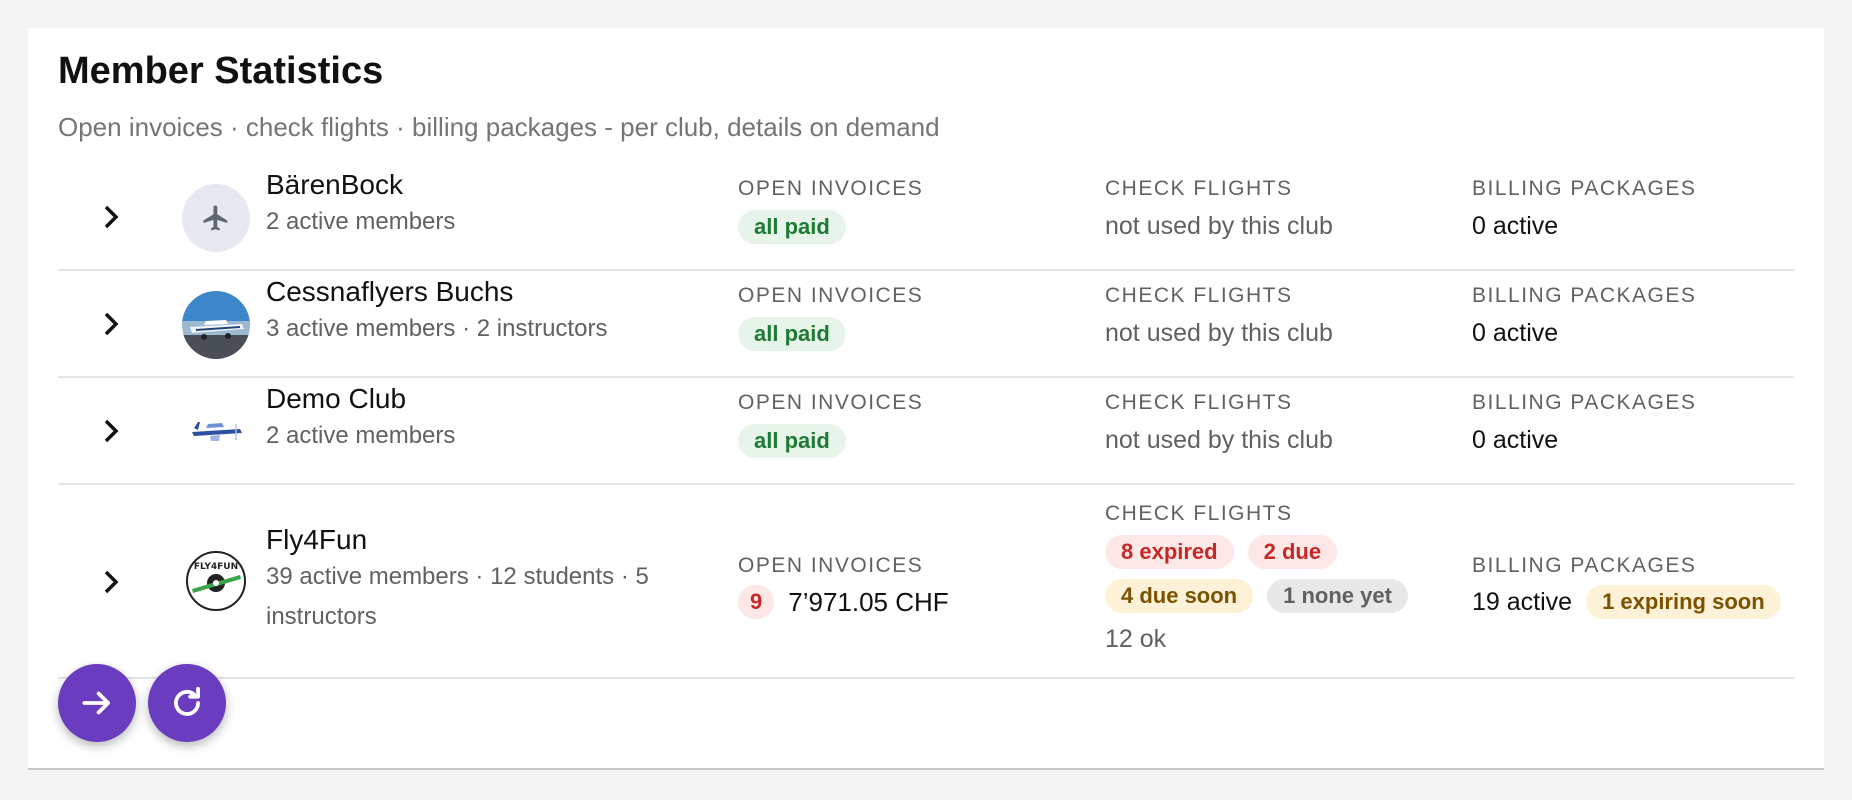 This screenshot has height=800, width=1852. I want to click on expiring-soon-badge: 1 expiring soon, so click(1683, 602).